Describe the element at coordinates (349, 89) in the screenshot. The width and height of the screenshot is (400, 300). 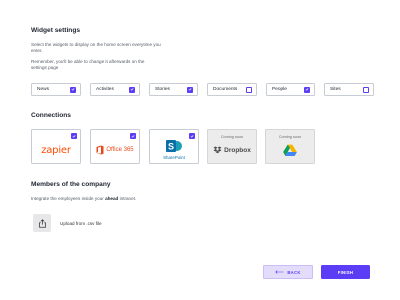
I see `widget-chip-sites: Sites` at that location.